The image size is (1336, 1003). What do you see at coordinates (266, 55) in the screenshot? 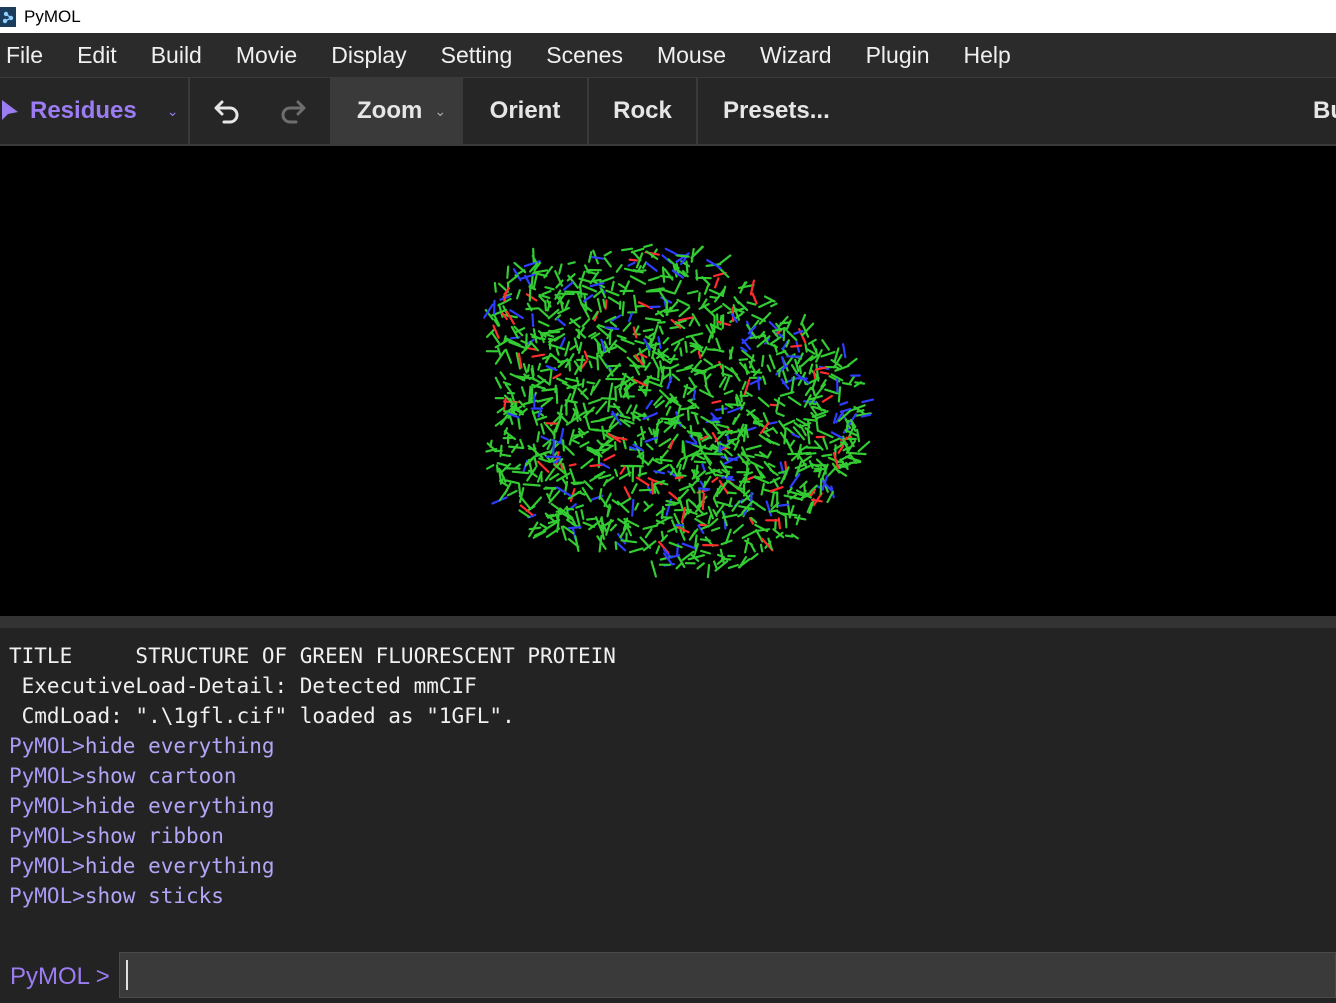
I see `menu-movie: Movie` at bounding box center [266, 55].